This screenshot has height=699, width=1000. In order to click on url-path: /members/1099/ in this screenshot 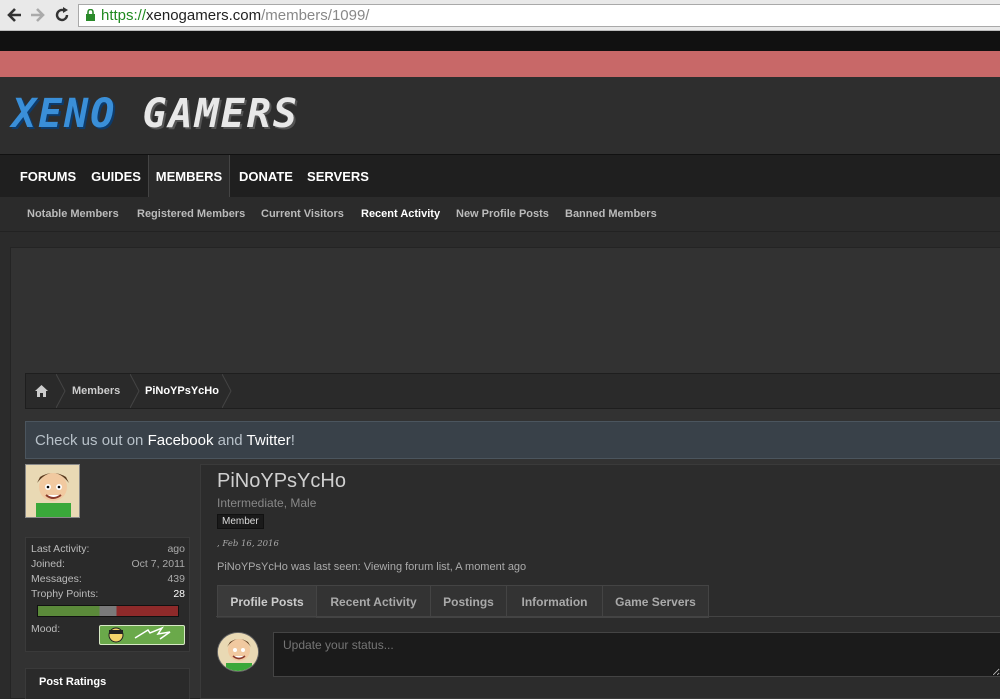, I will do `click(315, 15)`.